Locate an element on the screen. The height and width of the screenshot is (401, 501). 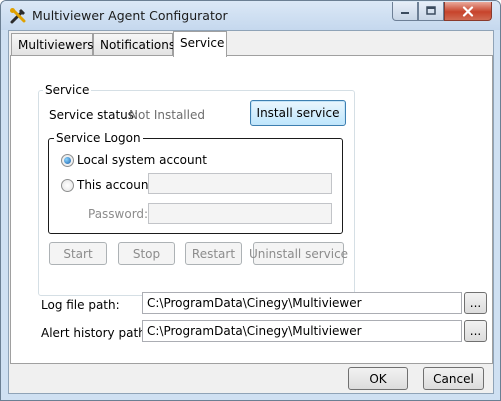
stop-button: Stop is located at coordinates (146, 253).